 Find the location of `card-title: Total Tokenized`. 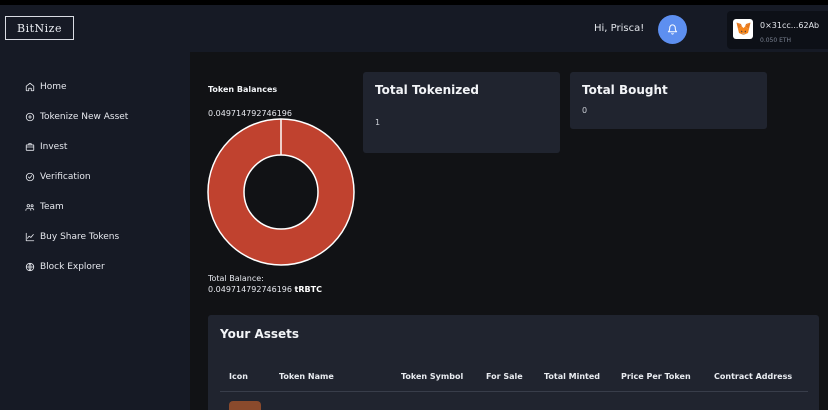

card-title: Total Tokenized is located at coordinates (427, 90).